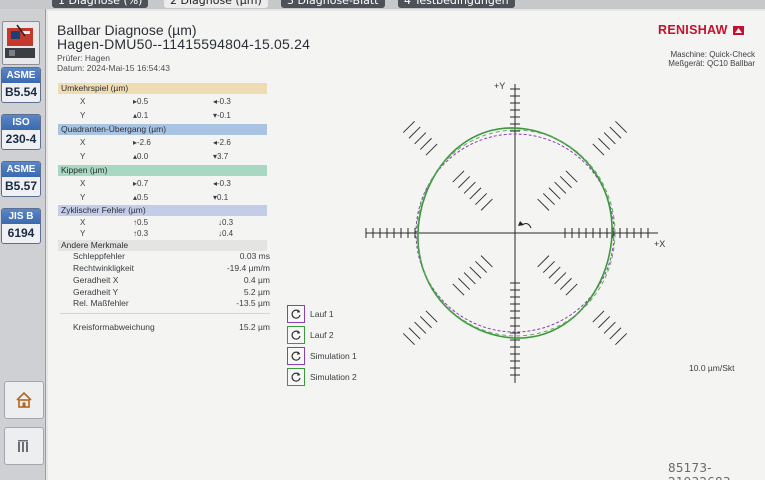 The image size is (765, 480). I want to click on scale-label: 10.0 µm/Skt, so click(712, 368).